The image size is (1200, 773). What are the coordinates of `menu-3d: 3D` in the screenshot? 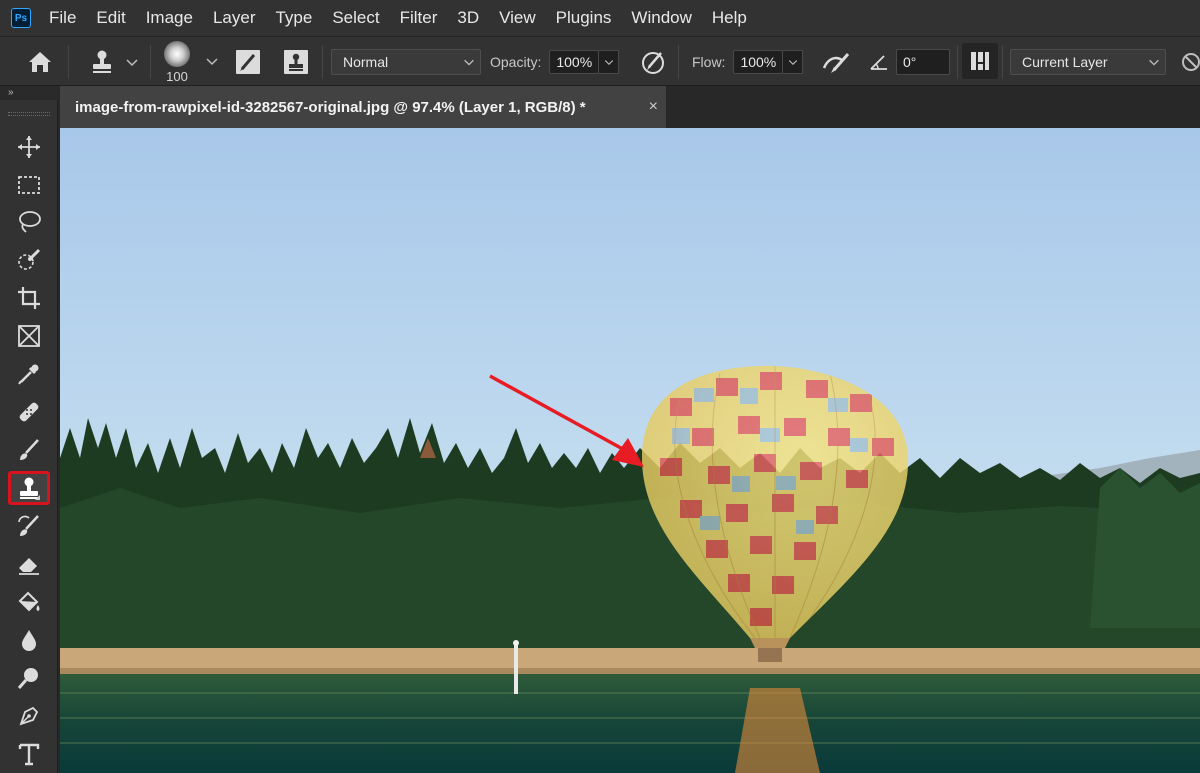 It's located at (468, 18).